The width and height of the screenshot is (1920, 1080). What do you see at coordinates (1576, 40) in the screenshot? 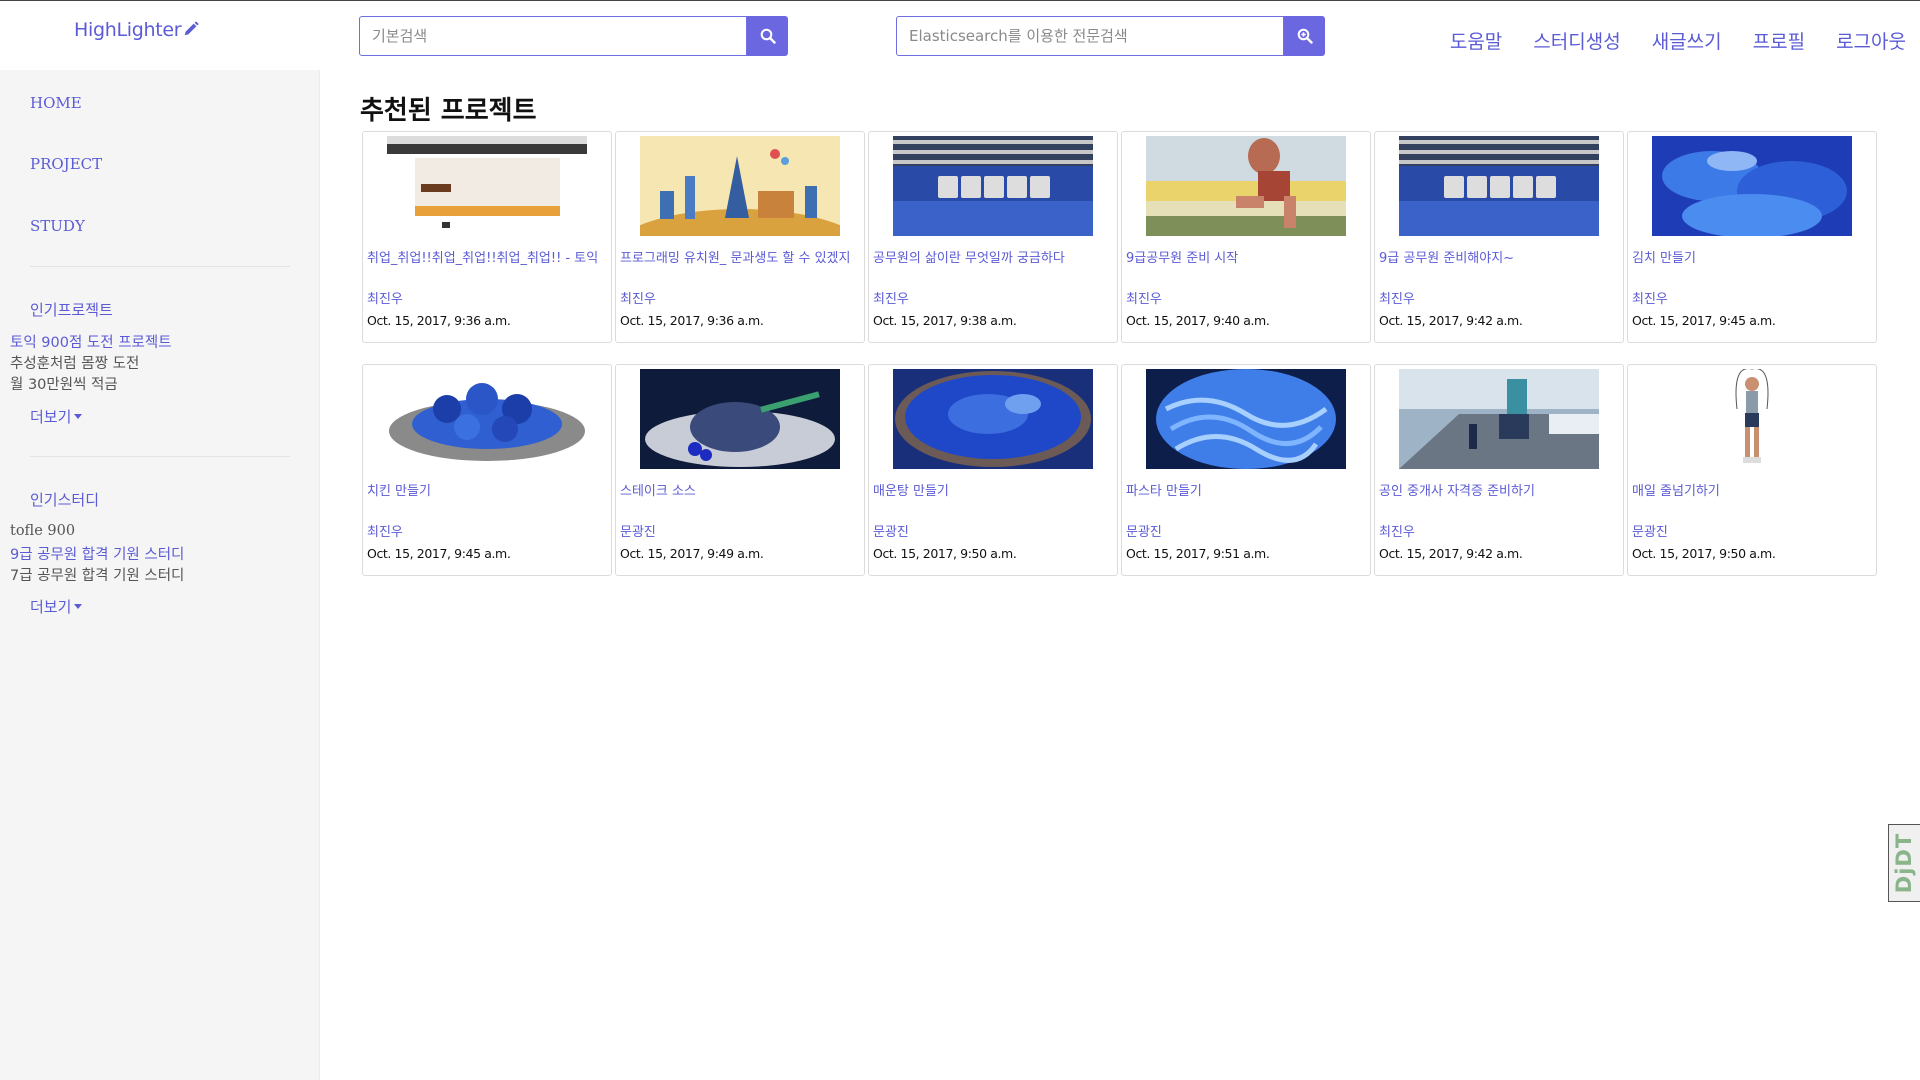
I see `nav-create-study: 스터디생성` at bounding box center [1576, 40].